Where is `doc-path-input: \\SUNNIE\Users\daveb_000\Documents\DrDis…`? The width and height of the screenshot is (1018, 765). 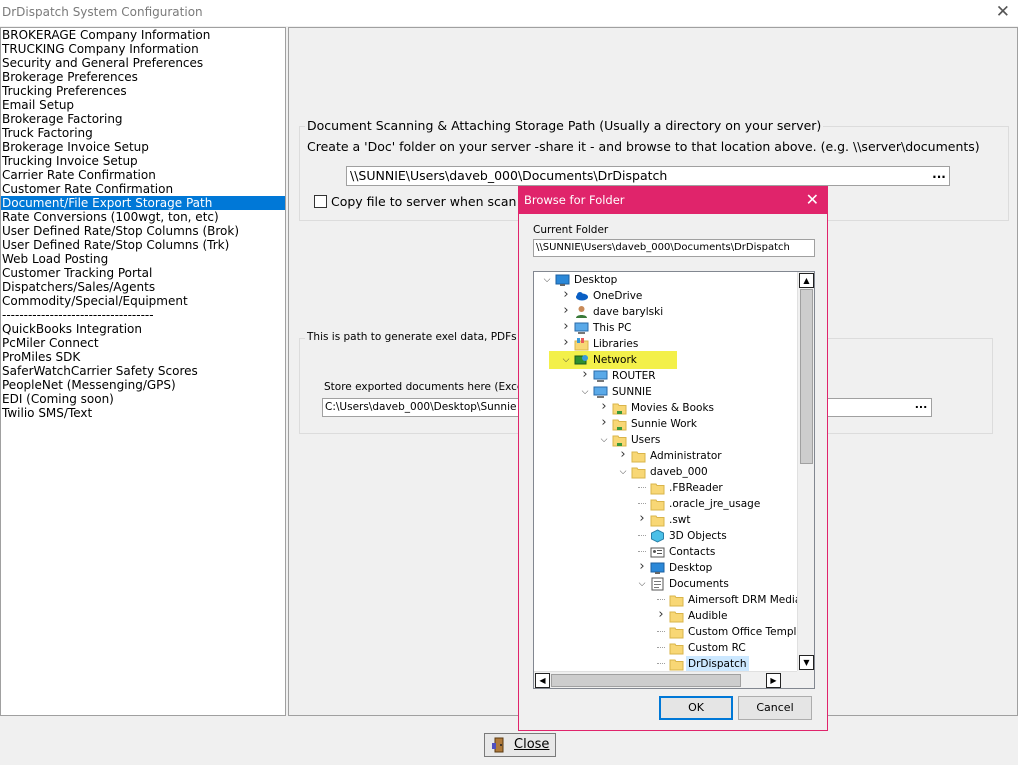
doc-path-input: \\SUNNIE\Users\daveb_000\Documents\DrDis… is located at coordinates (648, 176).